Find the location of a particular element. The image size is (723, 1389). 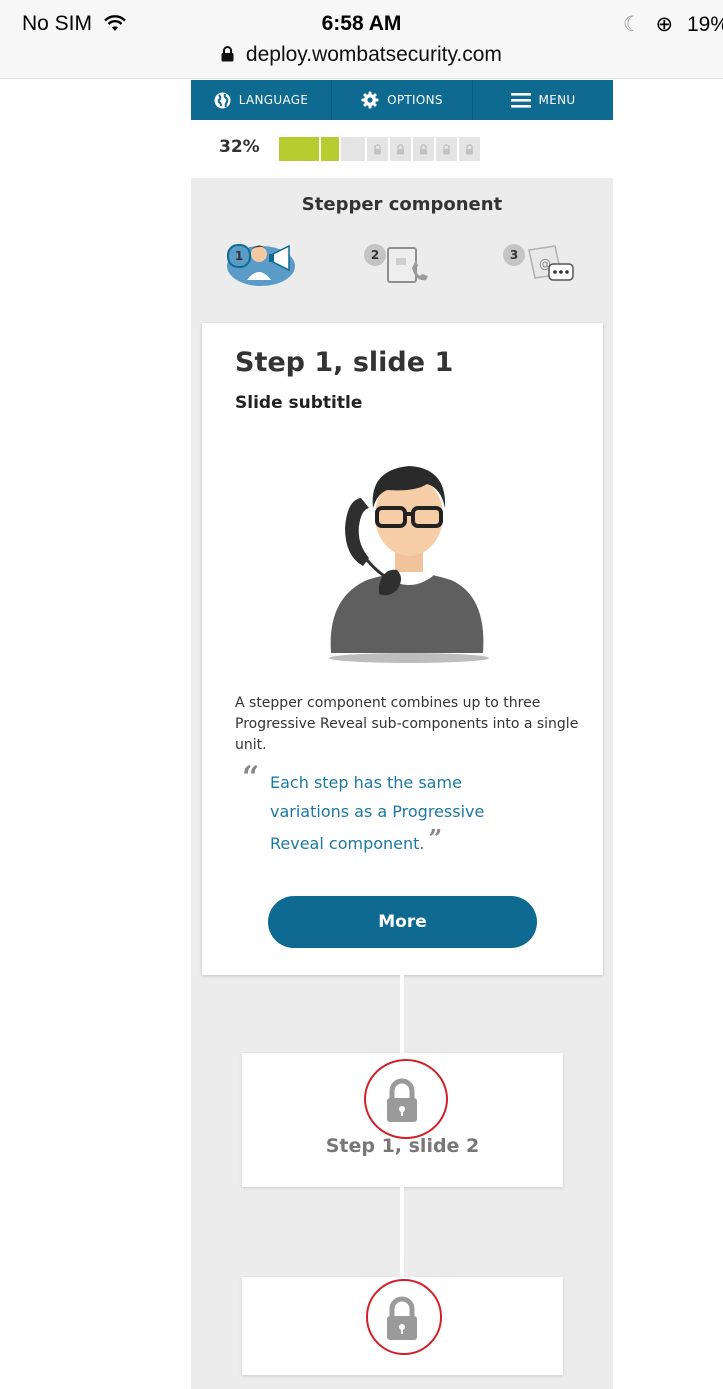

stepper-title: Stepper component is located at coordinates (402, 204).